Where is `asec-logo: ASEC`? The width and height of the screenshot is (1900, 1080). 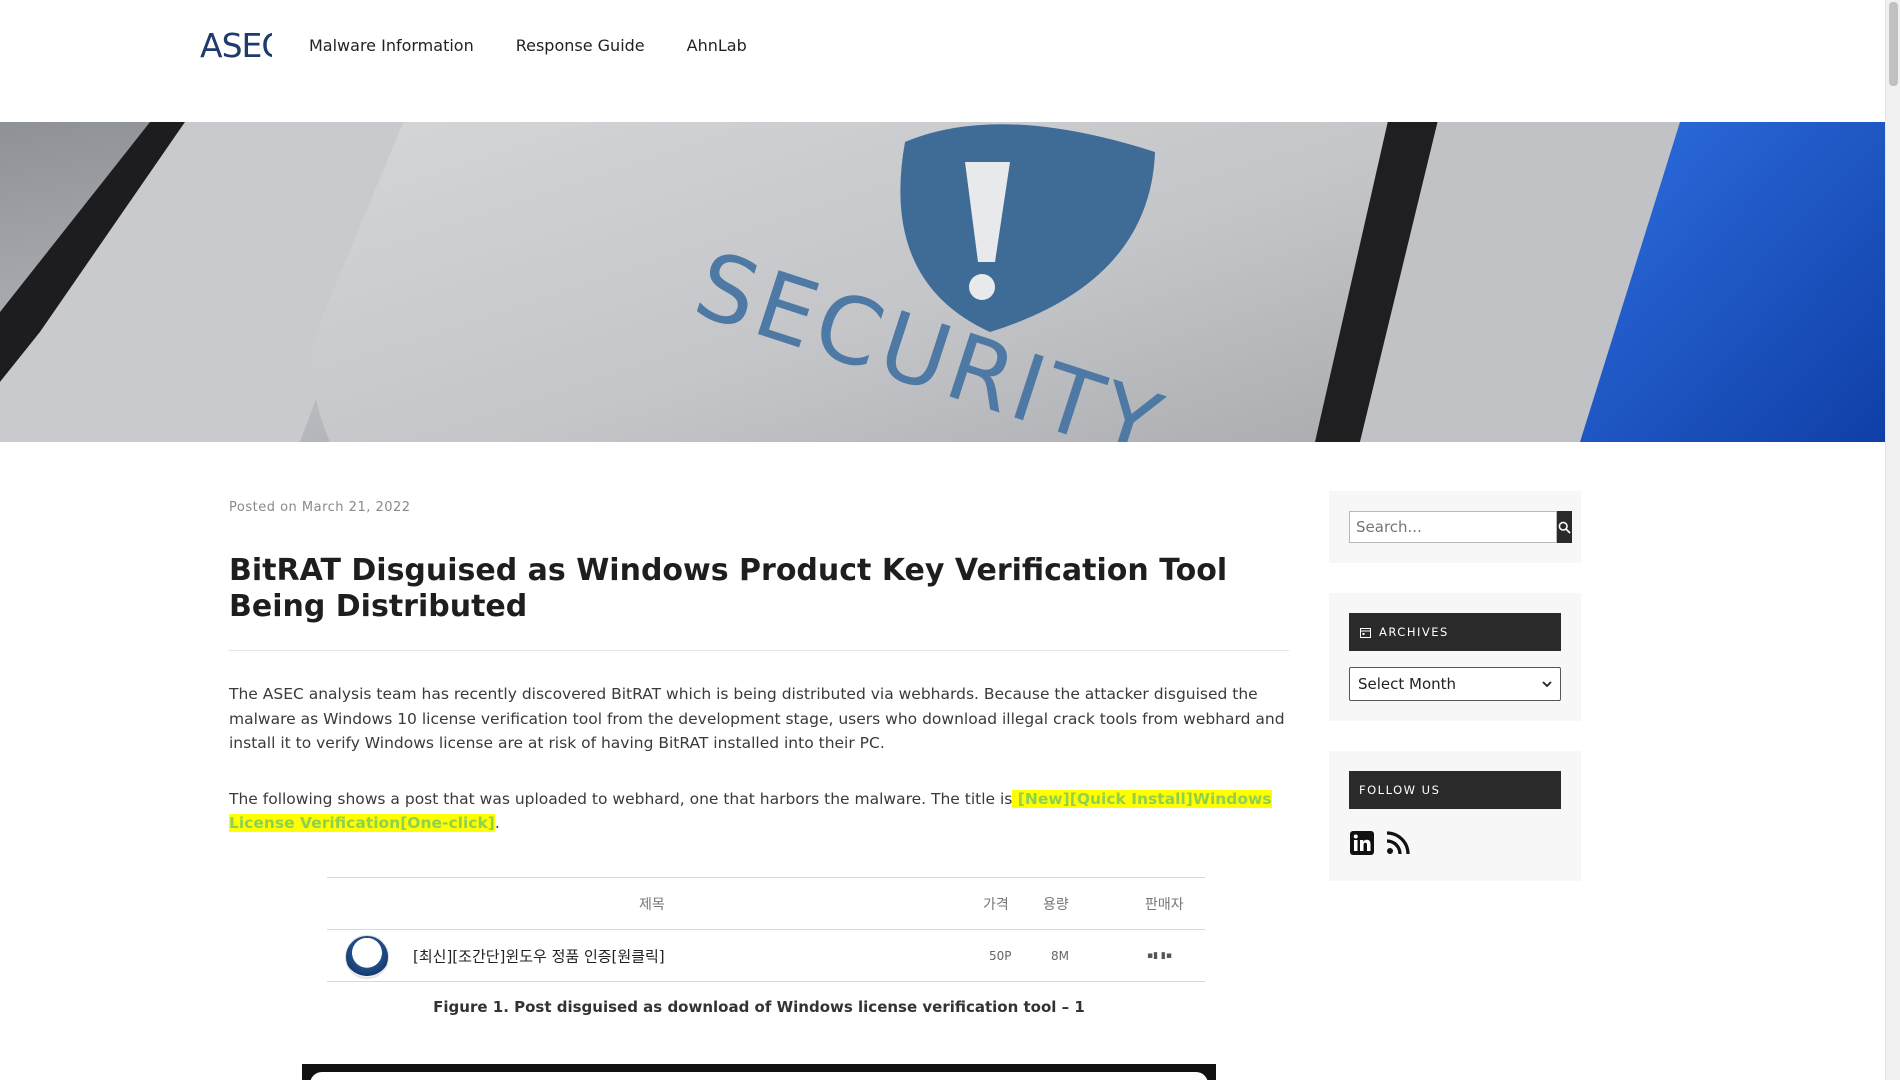 asec-logo: ASEC is located at coordinates (236, 45).